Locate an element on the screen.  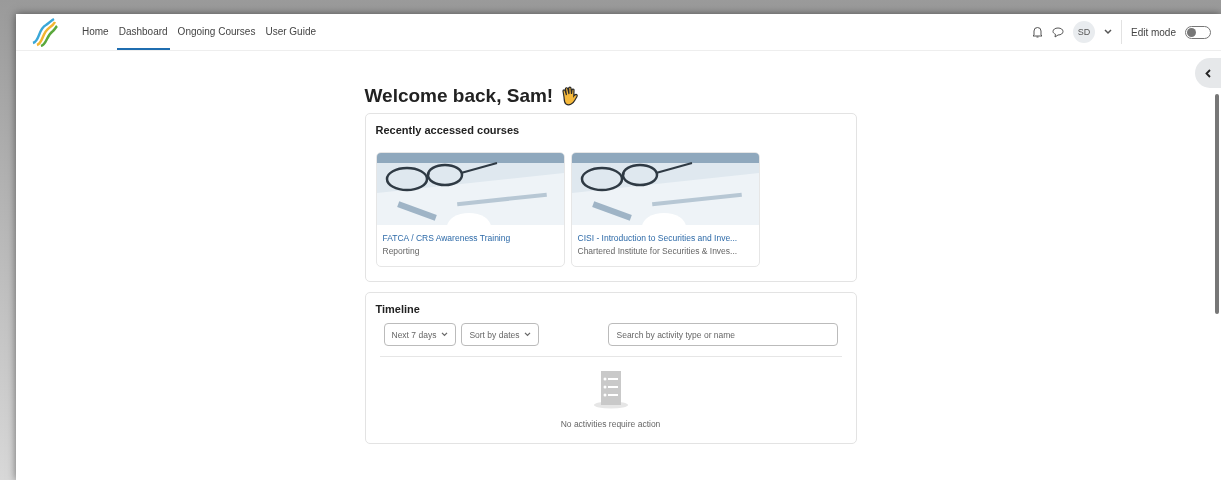
search-field: Search by activity type or name is located at coordinates (722, 334).